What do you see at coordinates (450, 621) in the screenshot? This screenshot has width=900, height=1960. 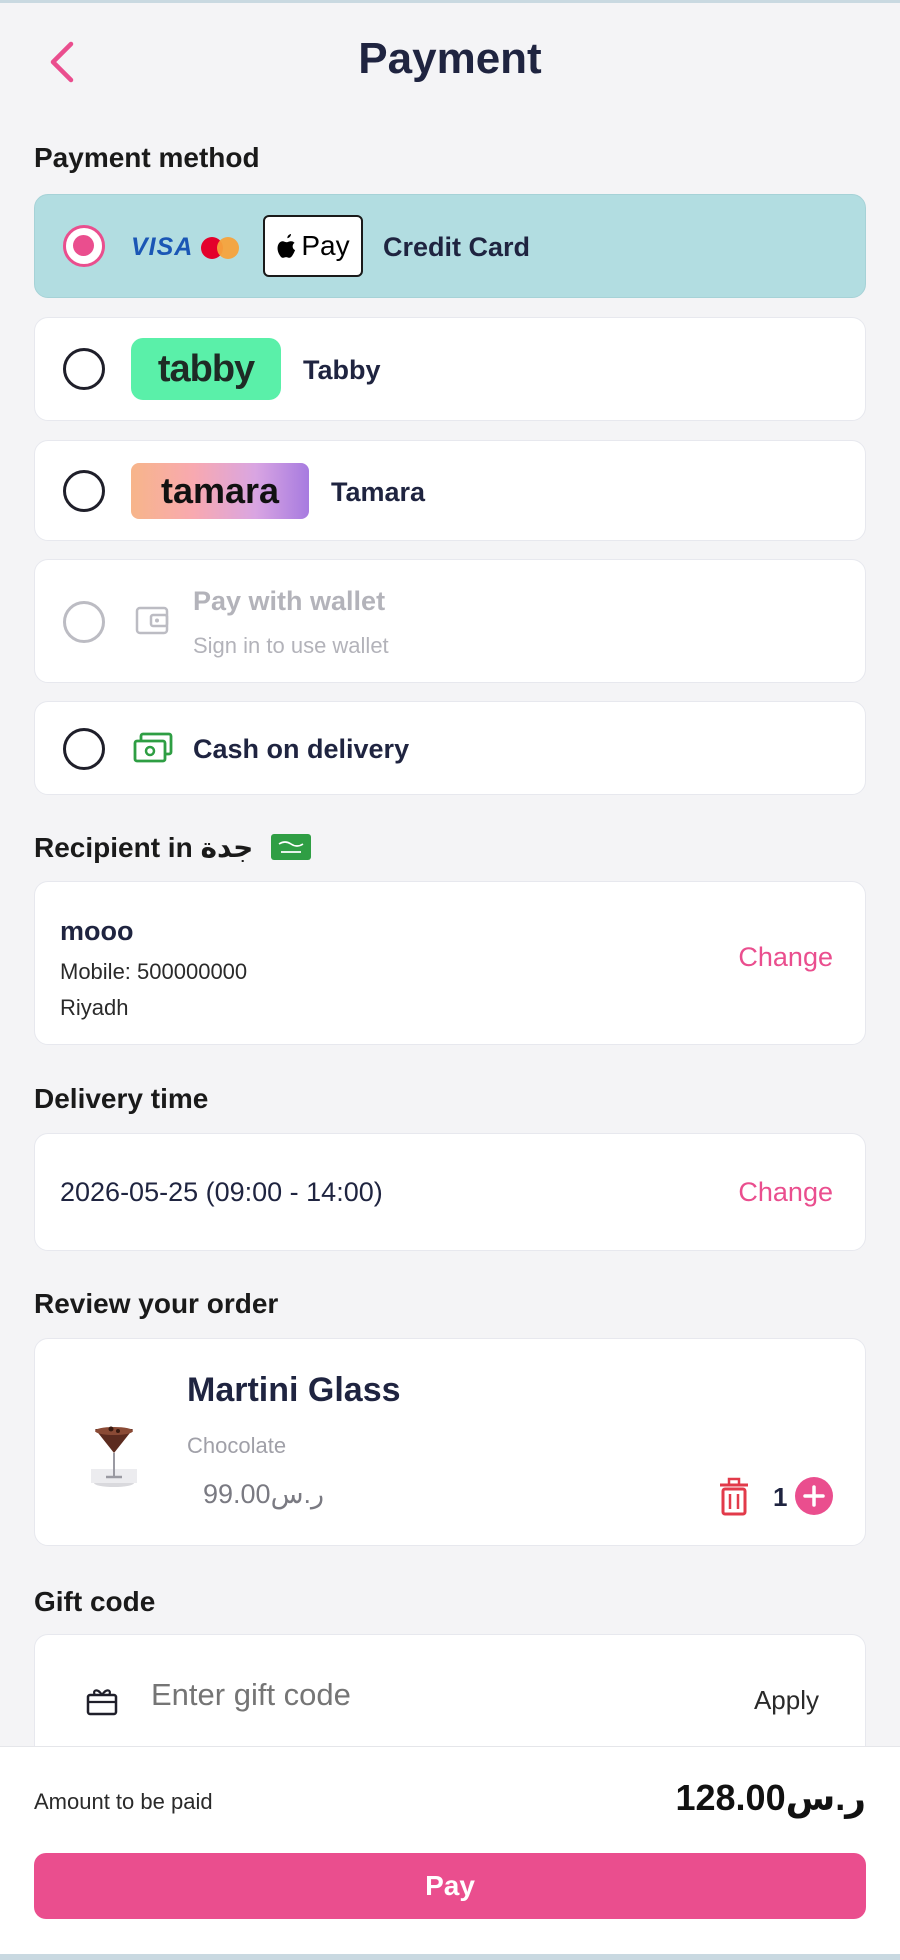 I see `payment-option-wallet: Pay with wallet Sign in to use wallet` at bounding box center [450, 621].